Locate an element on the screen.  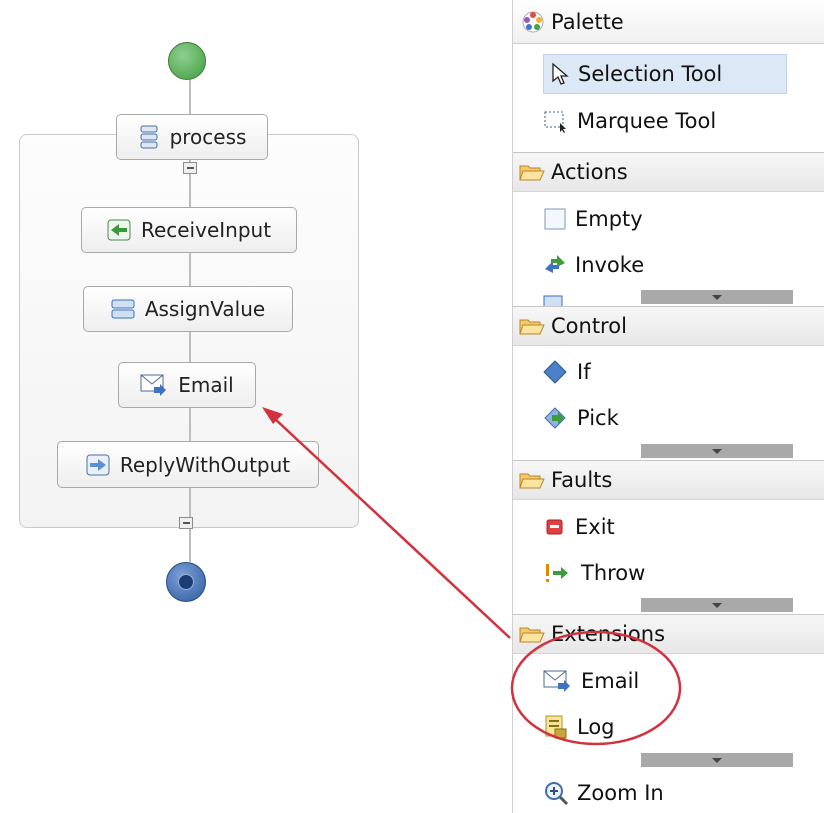
scope-label: process is located at coordinates (208, 137).